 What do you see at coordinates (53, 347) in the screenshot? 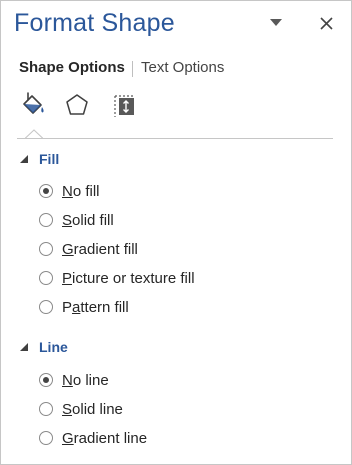
I see `line-section-label: Line` at bounding box center [53, 347].